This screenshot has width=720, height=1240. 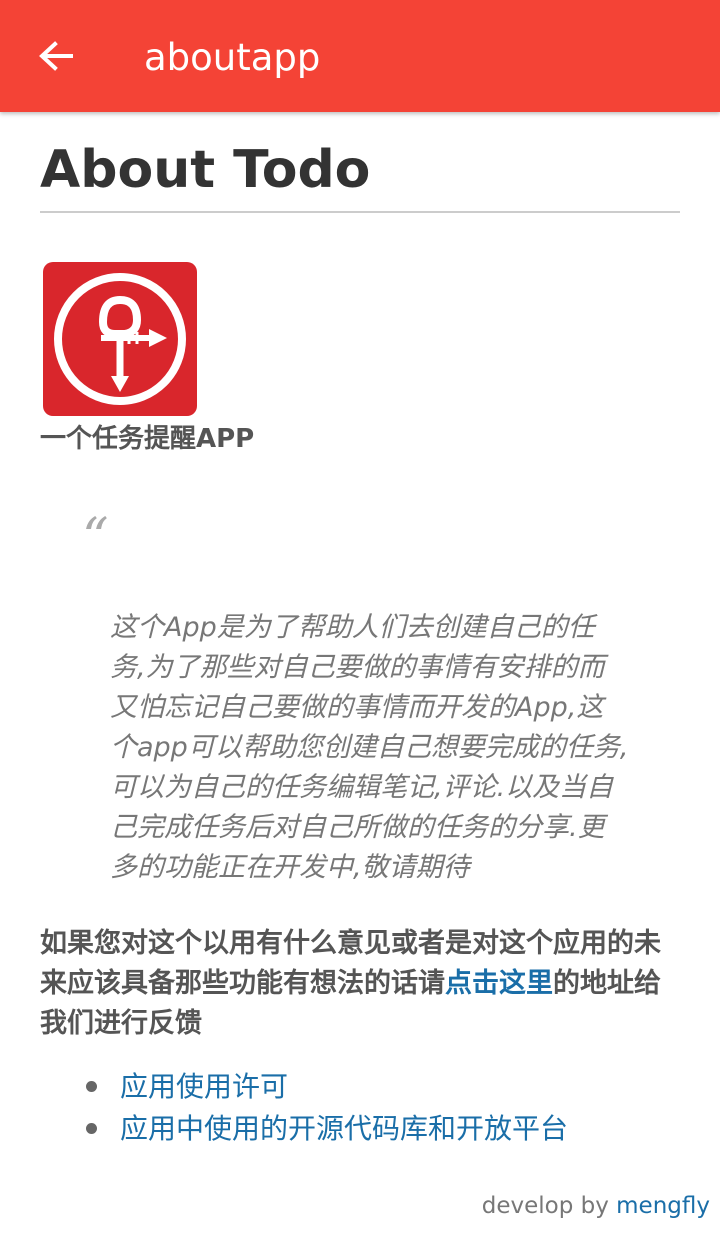 I want to click on app-tagline: 一个任务提醒APP, so click(x=147, y=439).